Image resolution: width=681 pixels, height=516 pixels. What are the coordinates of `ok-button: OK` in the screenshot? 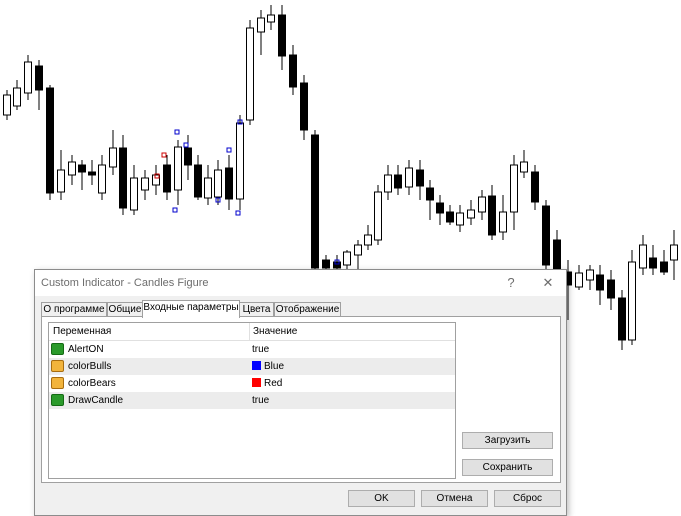 It's located at (381, 498).